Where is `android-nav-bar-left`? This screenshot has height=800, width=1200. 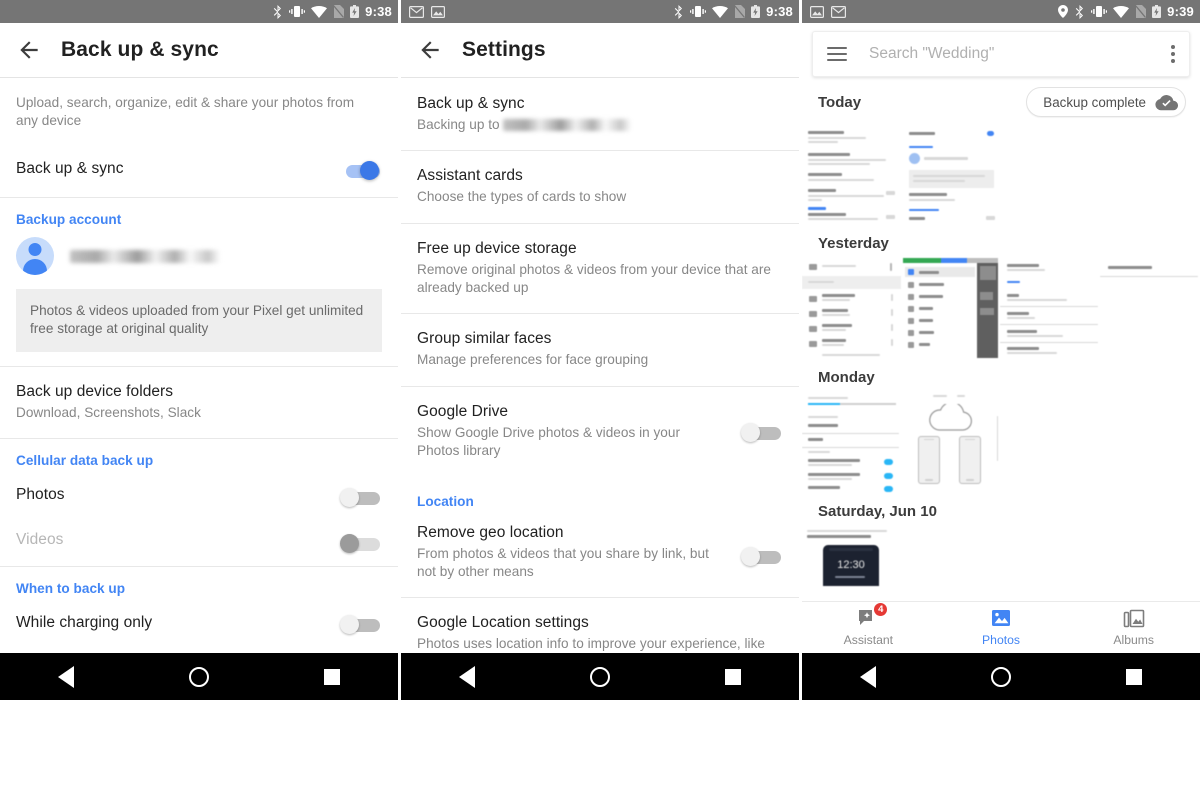
android-nav-bar-left is located at coordinates (199, 676).